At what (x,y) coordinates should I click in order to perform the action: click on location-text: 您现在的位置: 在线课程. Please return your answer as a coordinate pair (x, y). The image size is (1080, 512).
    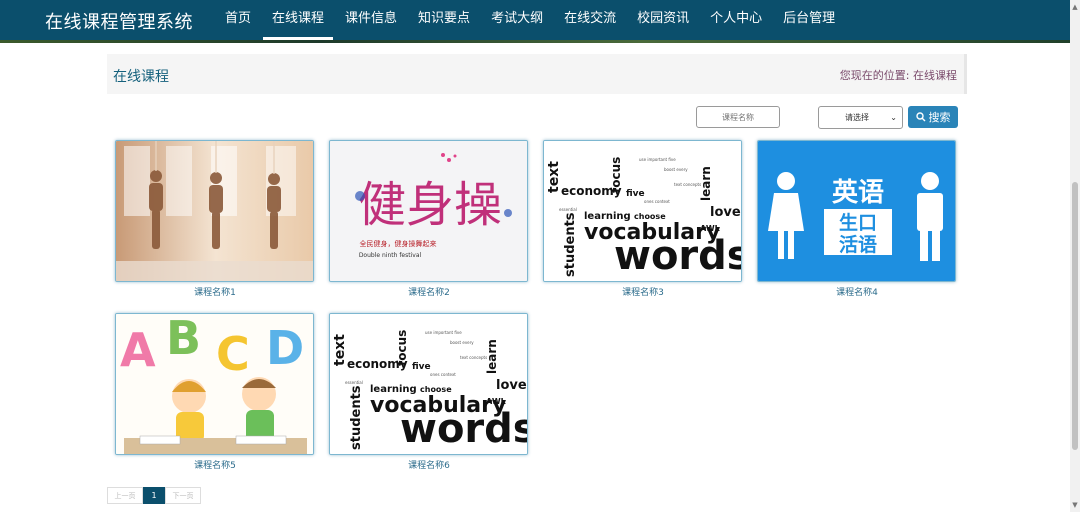
    Looking at the image, I should click on (898, 75).